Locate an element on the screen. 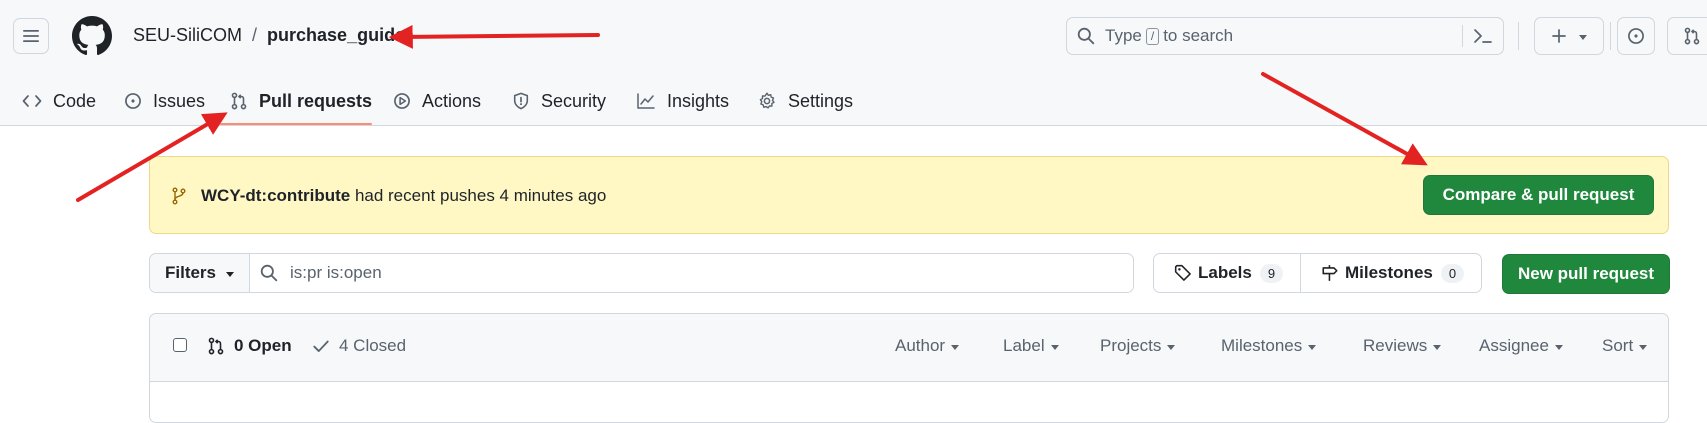 The height and width of the screenshot is (423, 1707). labels-count-badge: 9 is located at coordinates (1271, 273).